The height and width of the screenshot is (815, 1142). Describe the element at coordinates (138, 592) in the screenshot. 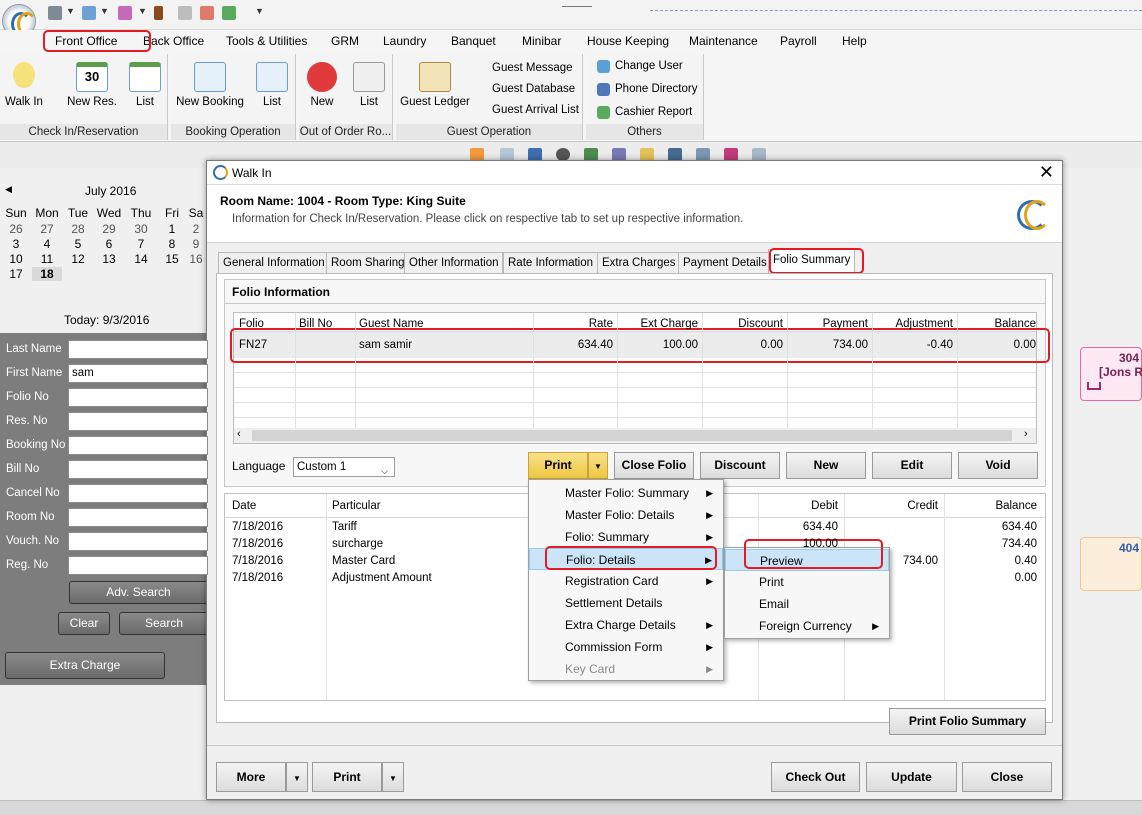

I see `advanced-search-button: Adv. Search` at that location.